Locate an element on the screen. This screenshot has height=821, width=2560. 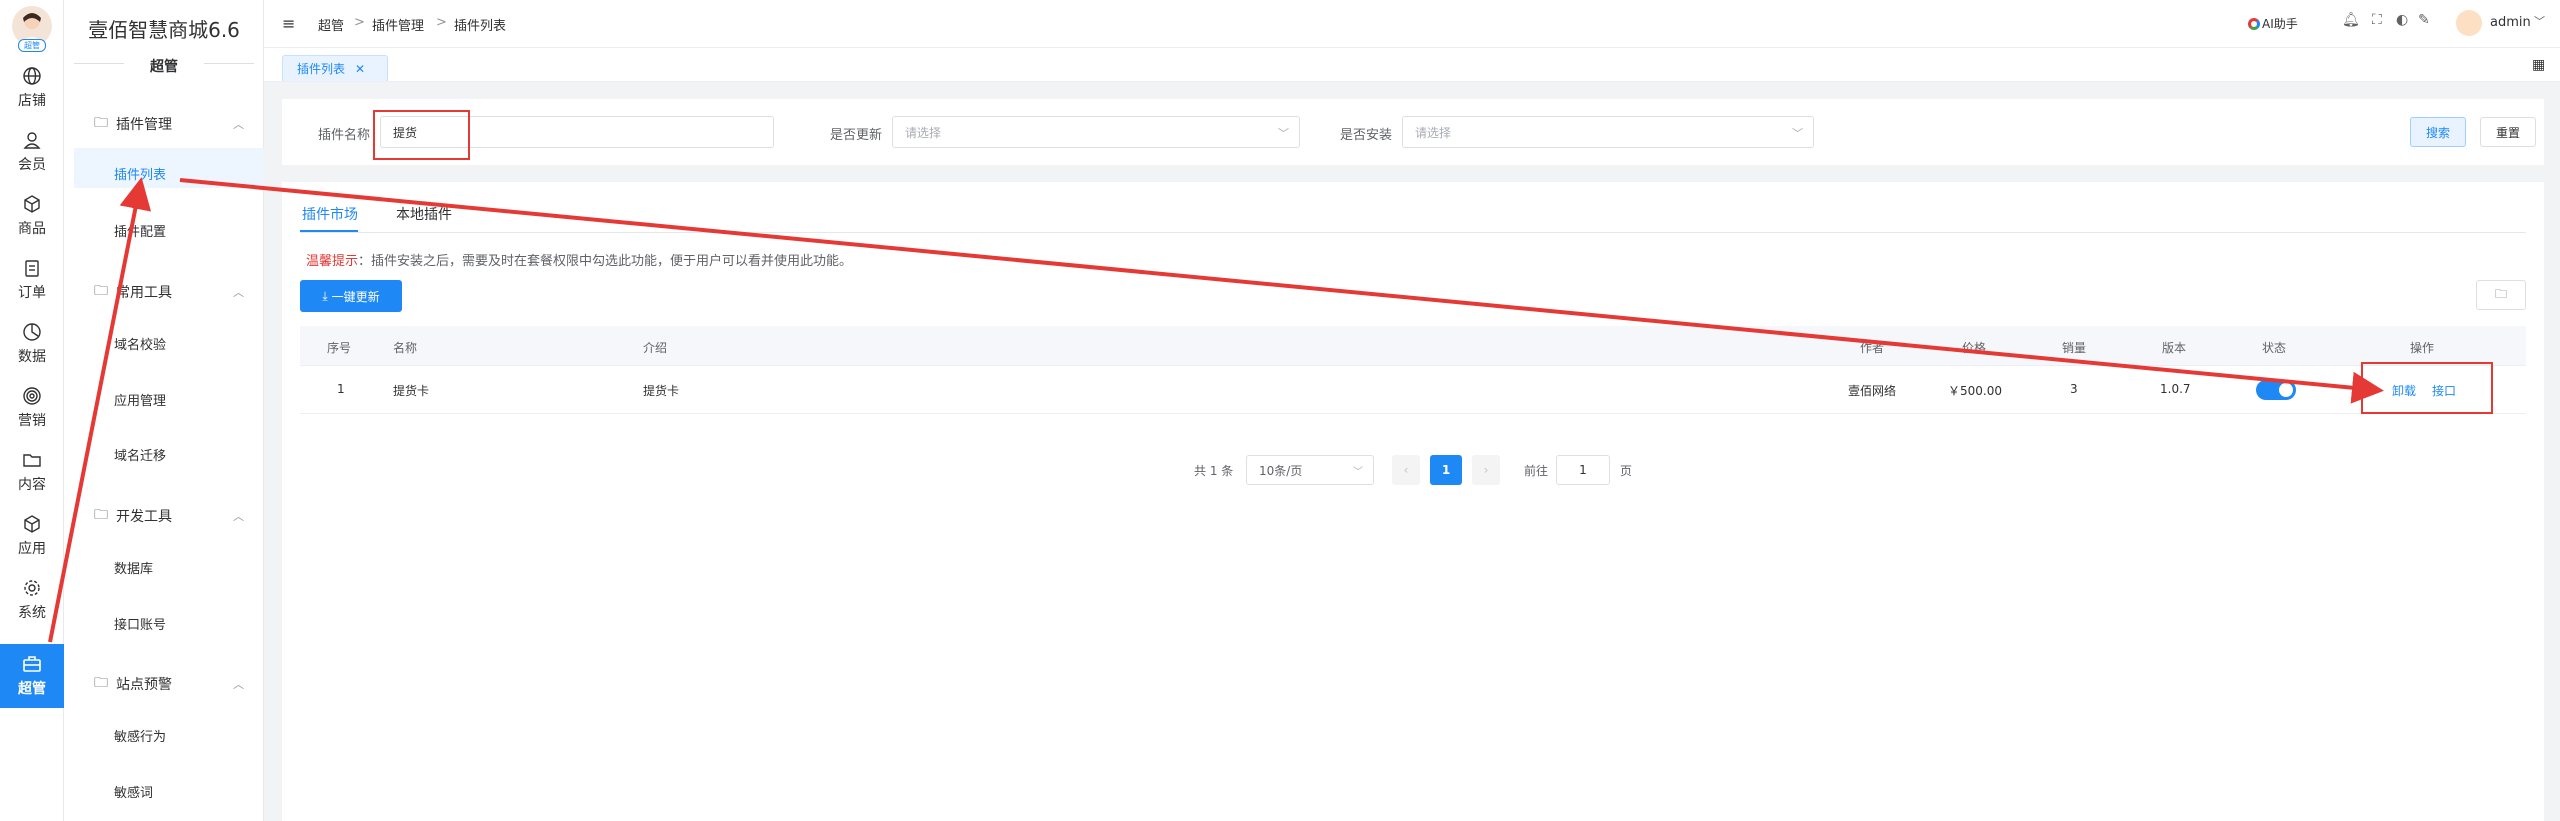
arrow-to-plugin-list is located at coordinates (100, 410).